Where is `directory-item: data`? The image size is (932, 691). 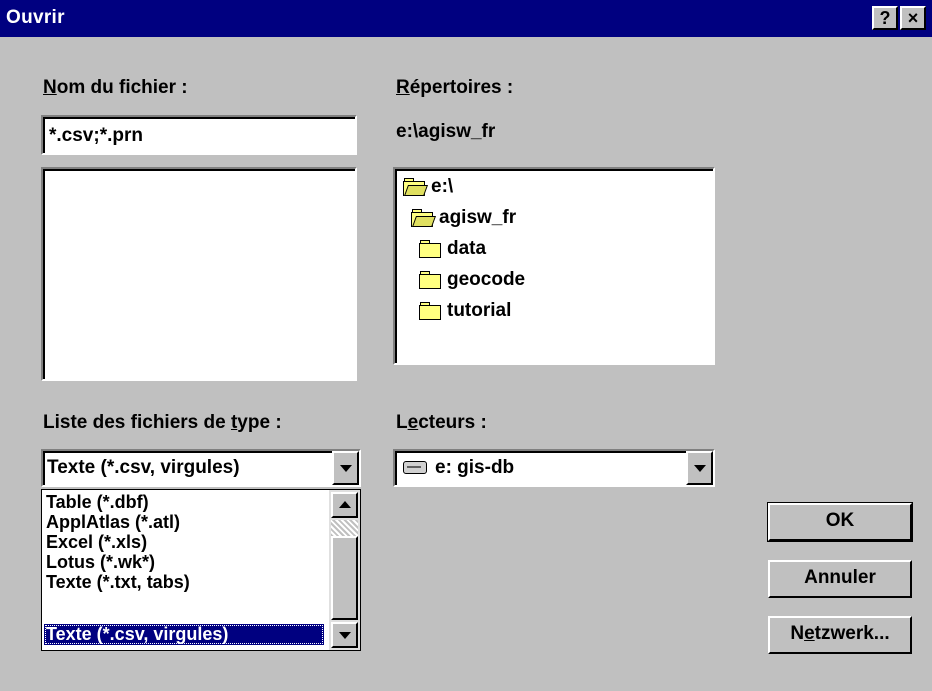 directory-item: data is located at coordinates (452, 252).